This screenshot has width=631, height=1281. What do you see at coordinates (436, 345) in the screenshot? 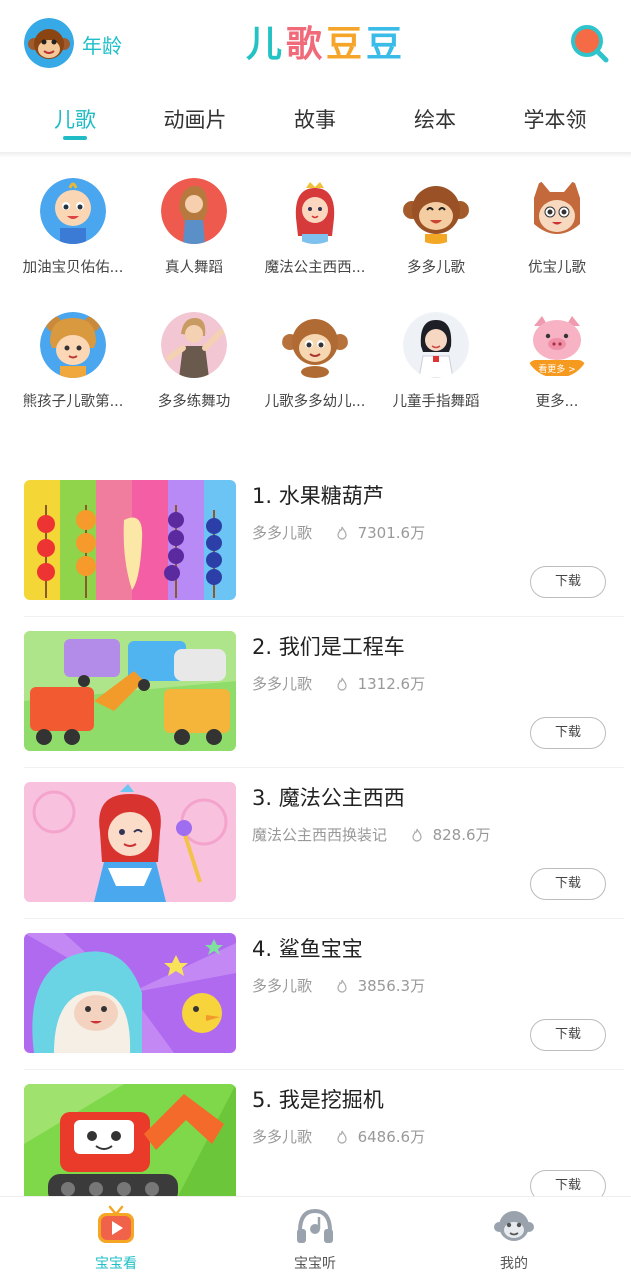
I see `teacher-avatar-icon` at bounding box center [436, 345].